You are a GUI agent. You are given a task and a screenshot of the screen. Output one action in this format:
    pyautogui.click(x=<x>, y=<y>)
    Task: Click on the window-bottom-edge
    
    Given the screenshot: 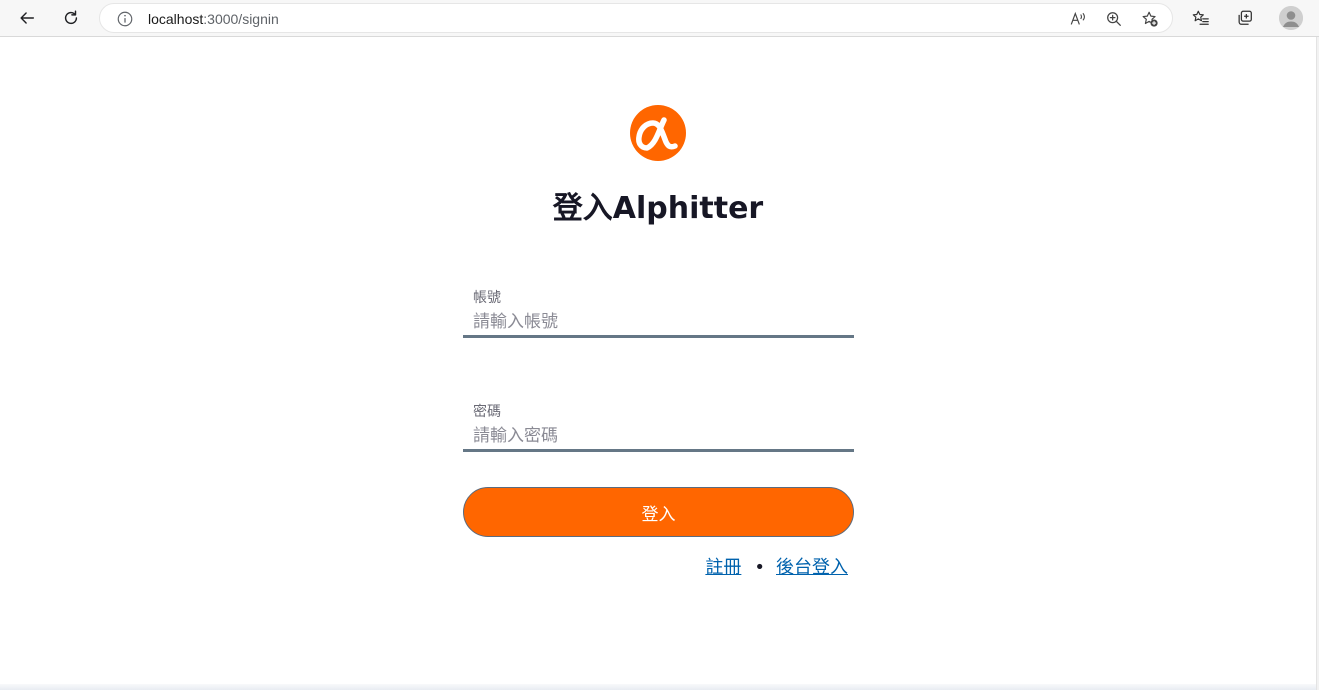 What is the action you would take?
    pyautogui.click(x=658, y=687)
    